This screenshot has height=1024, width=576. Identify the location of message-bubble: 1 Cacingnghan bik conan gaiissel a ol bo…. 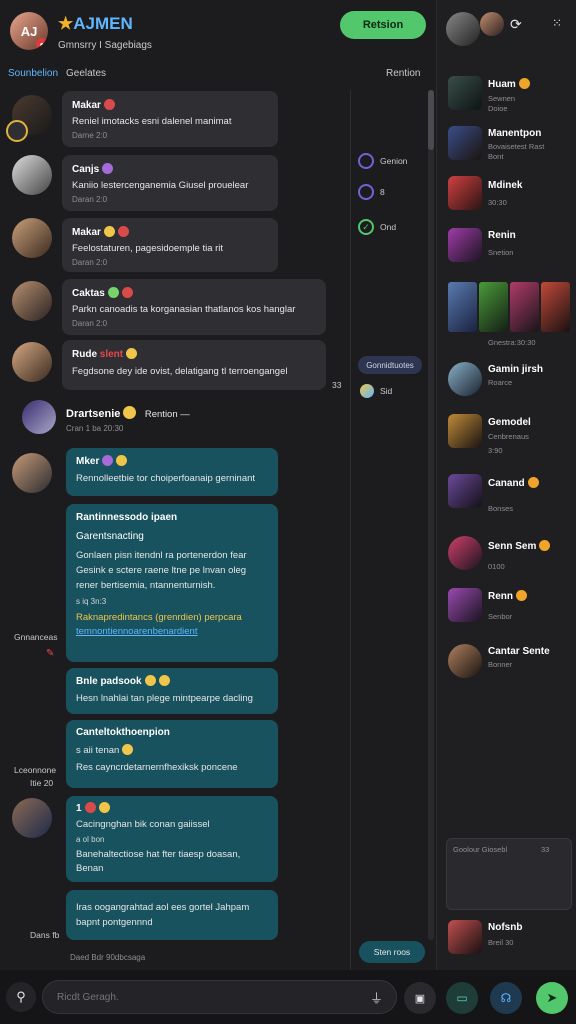
(172, 839).